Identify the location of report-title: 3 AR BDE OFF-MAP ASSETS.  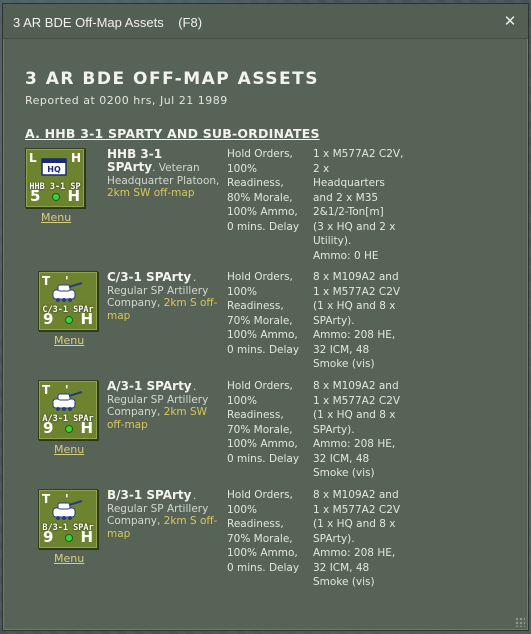
(172, 79).